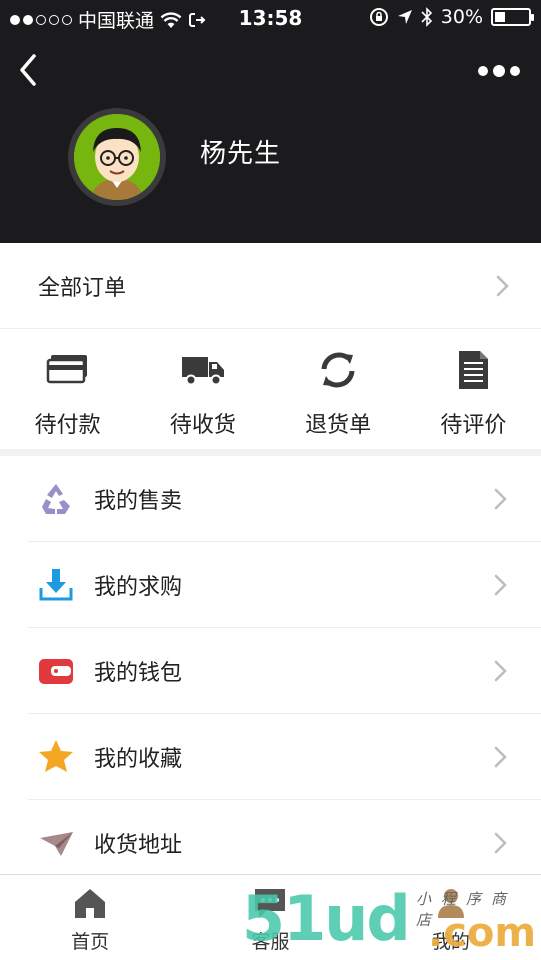 This screenshot has height=960, width=541. I want to click on user-icon, so click(450, 903).